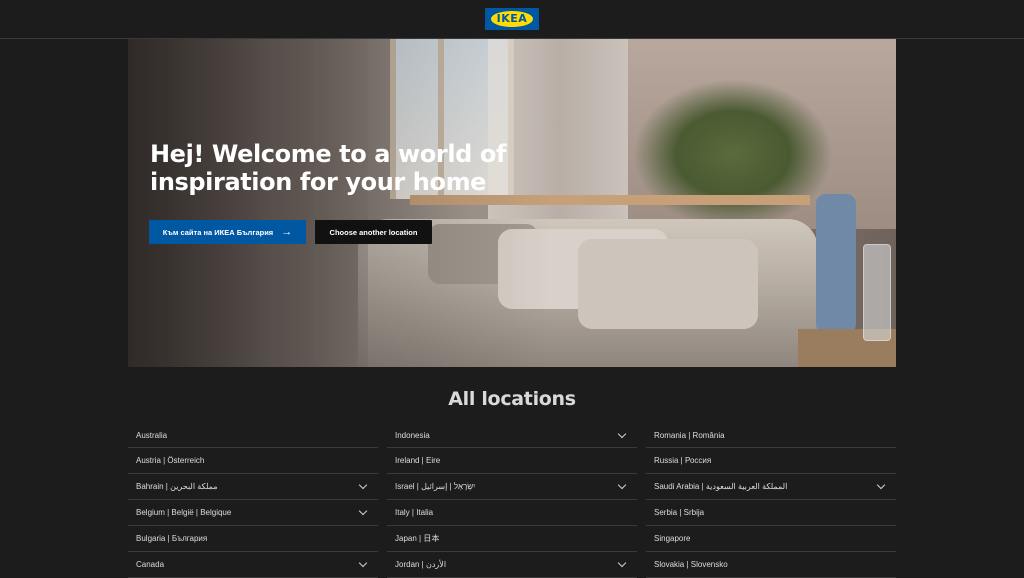 This screenshot has height=578, width=1024. I want to click on location-label: Bahrain | مملكة البحرين, so click(177, 486).